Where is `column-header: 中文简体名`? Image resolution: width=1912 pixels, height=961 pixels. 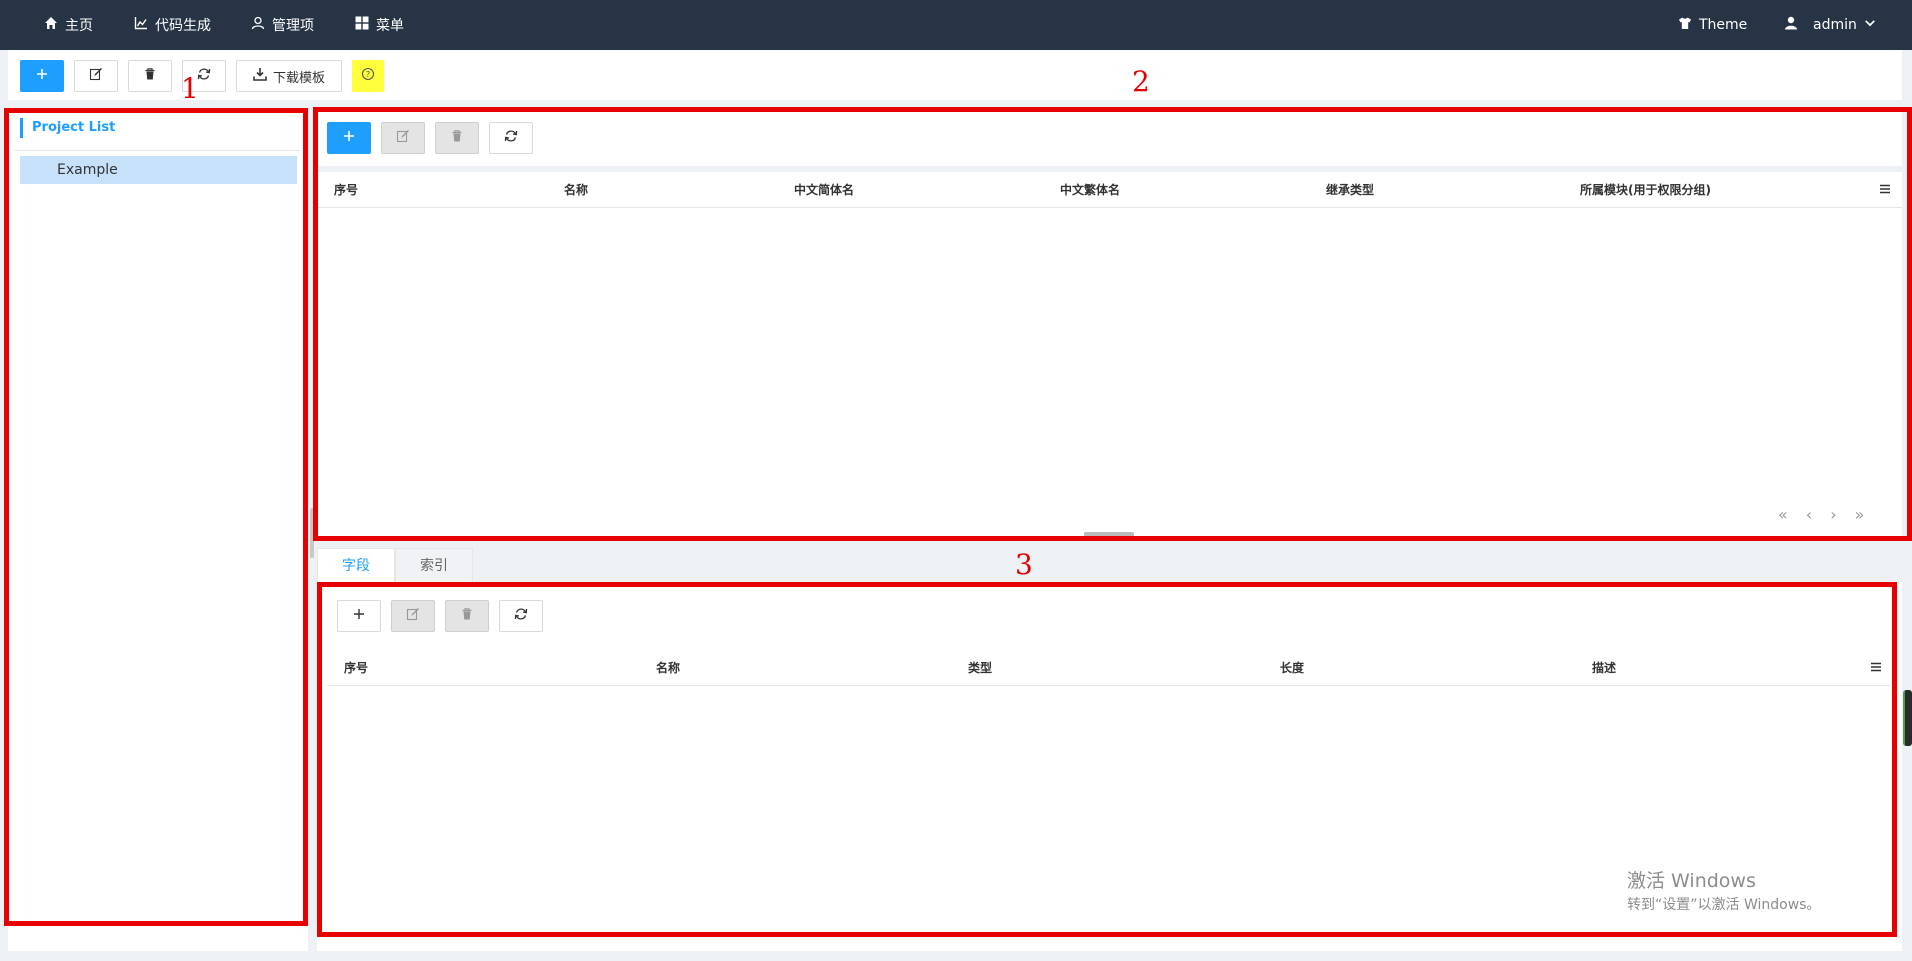 column-header: 中文简体名 is located at coordinates (824, 190).